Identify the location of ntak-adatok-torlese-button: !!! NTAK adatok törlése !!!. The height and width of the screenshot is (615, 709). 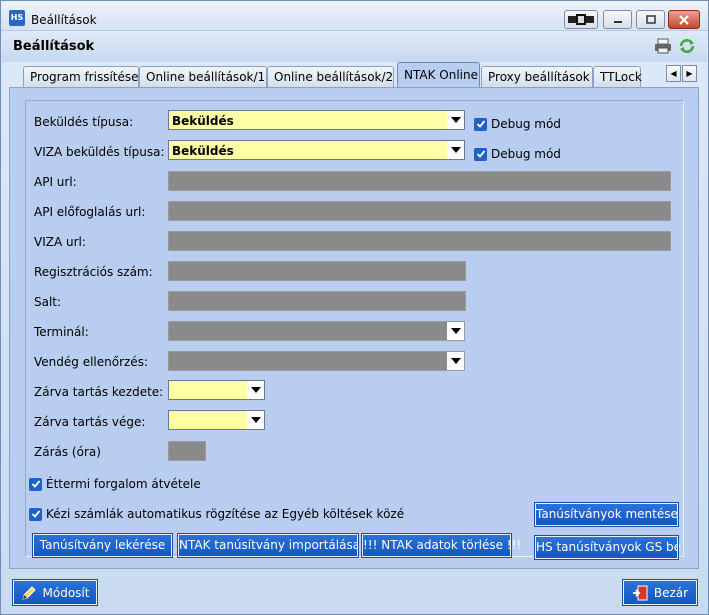
(441, 545).